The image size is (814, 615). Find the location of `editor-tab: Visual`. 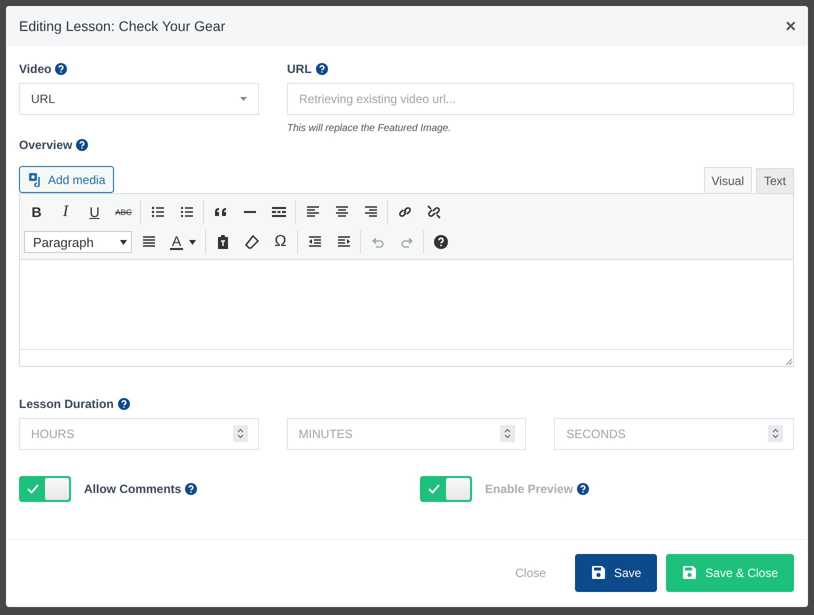

editor-tab: Visual is located at coordinates (728, 180).